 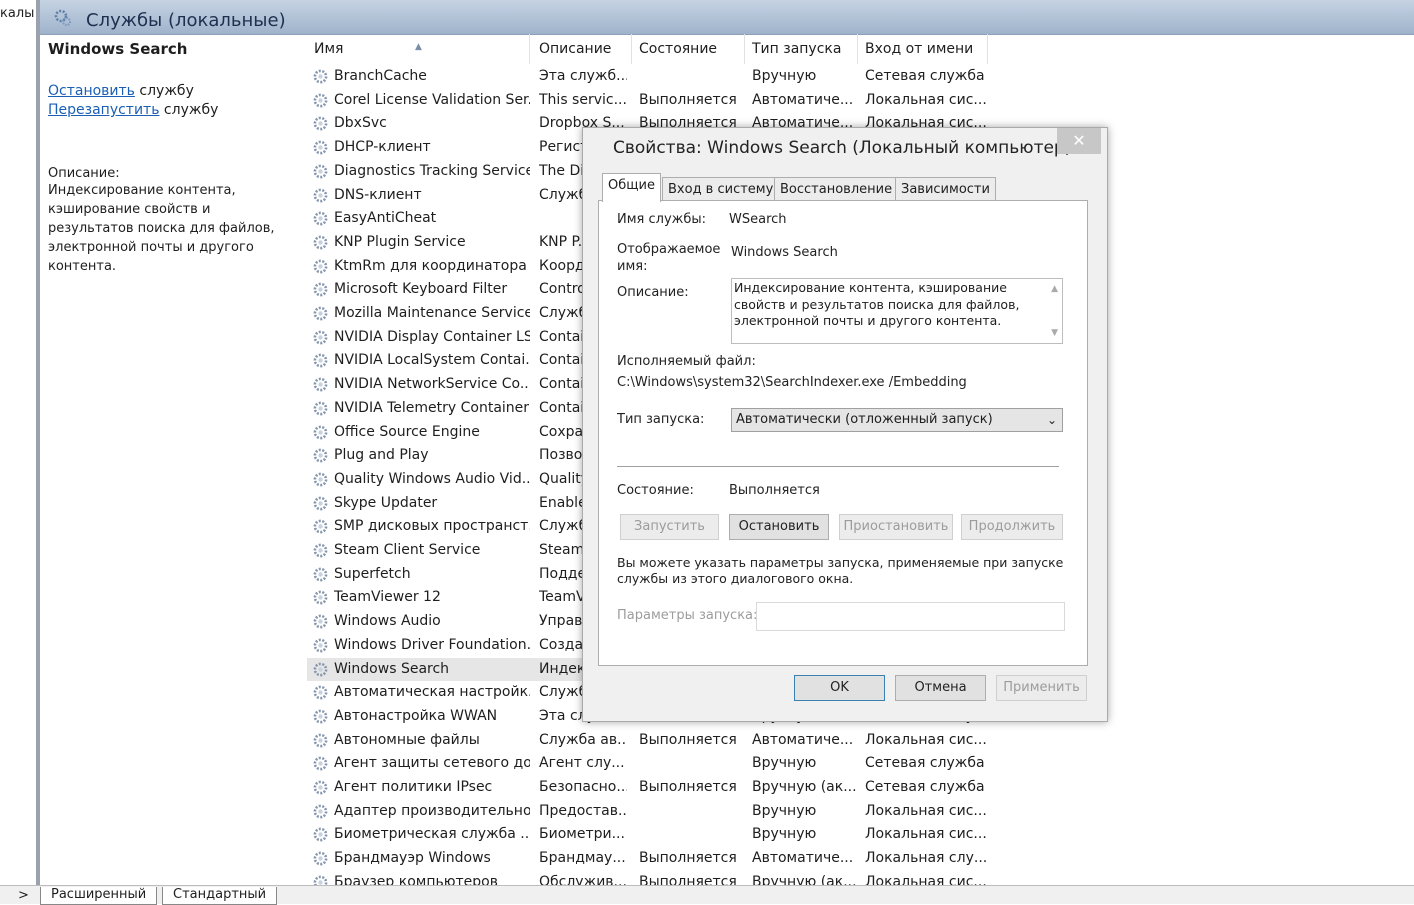 I want to click on column-header-description: Описание, so click(x=582, y=49).